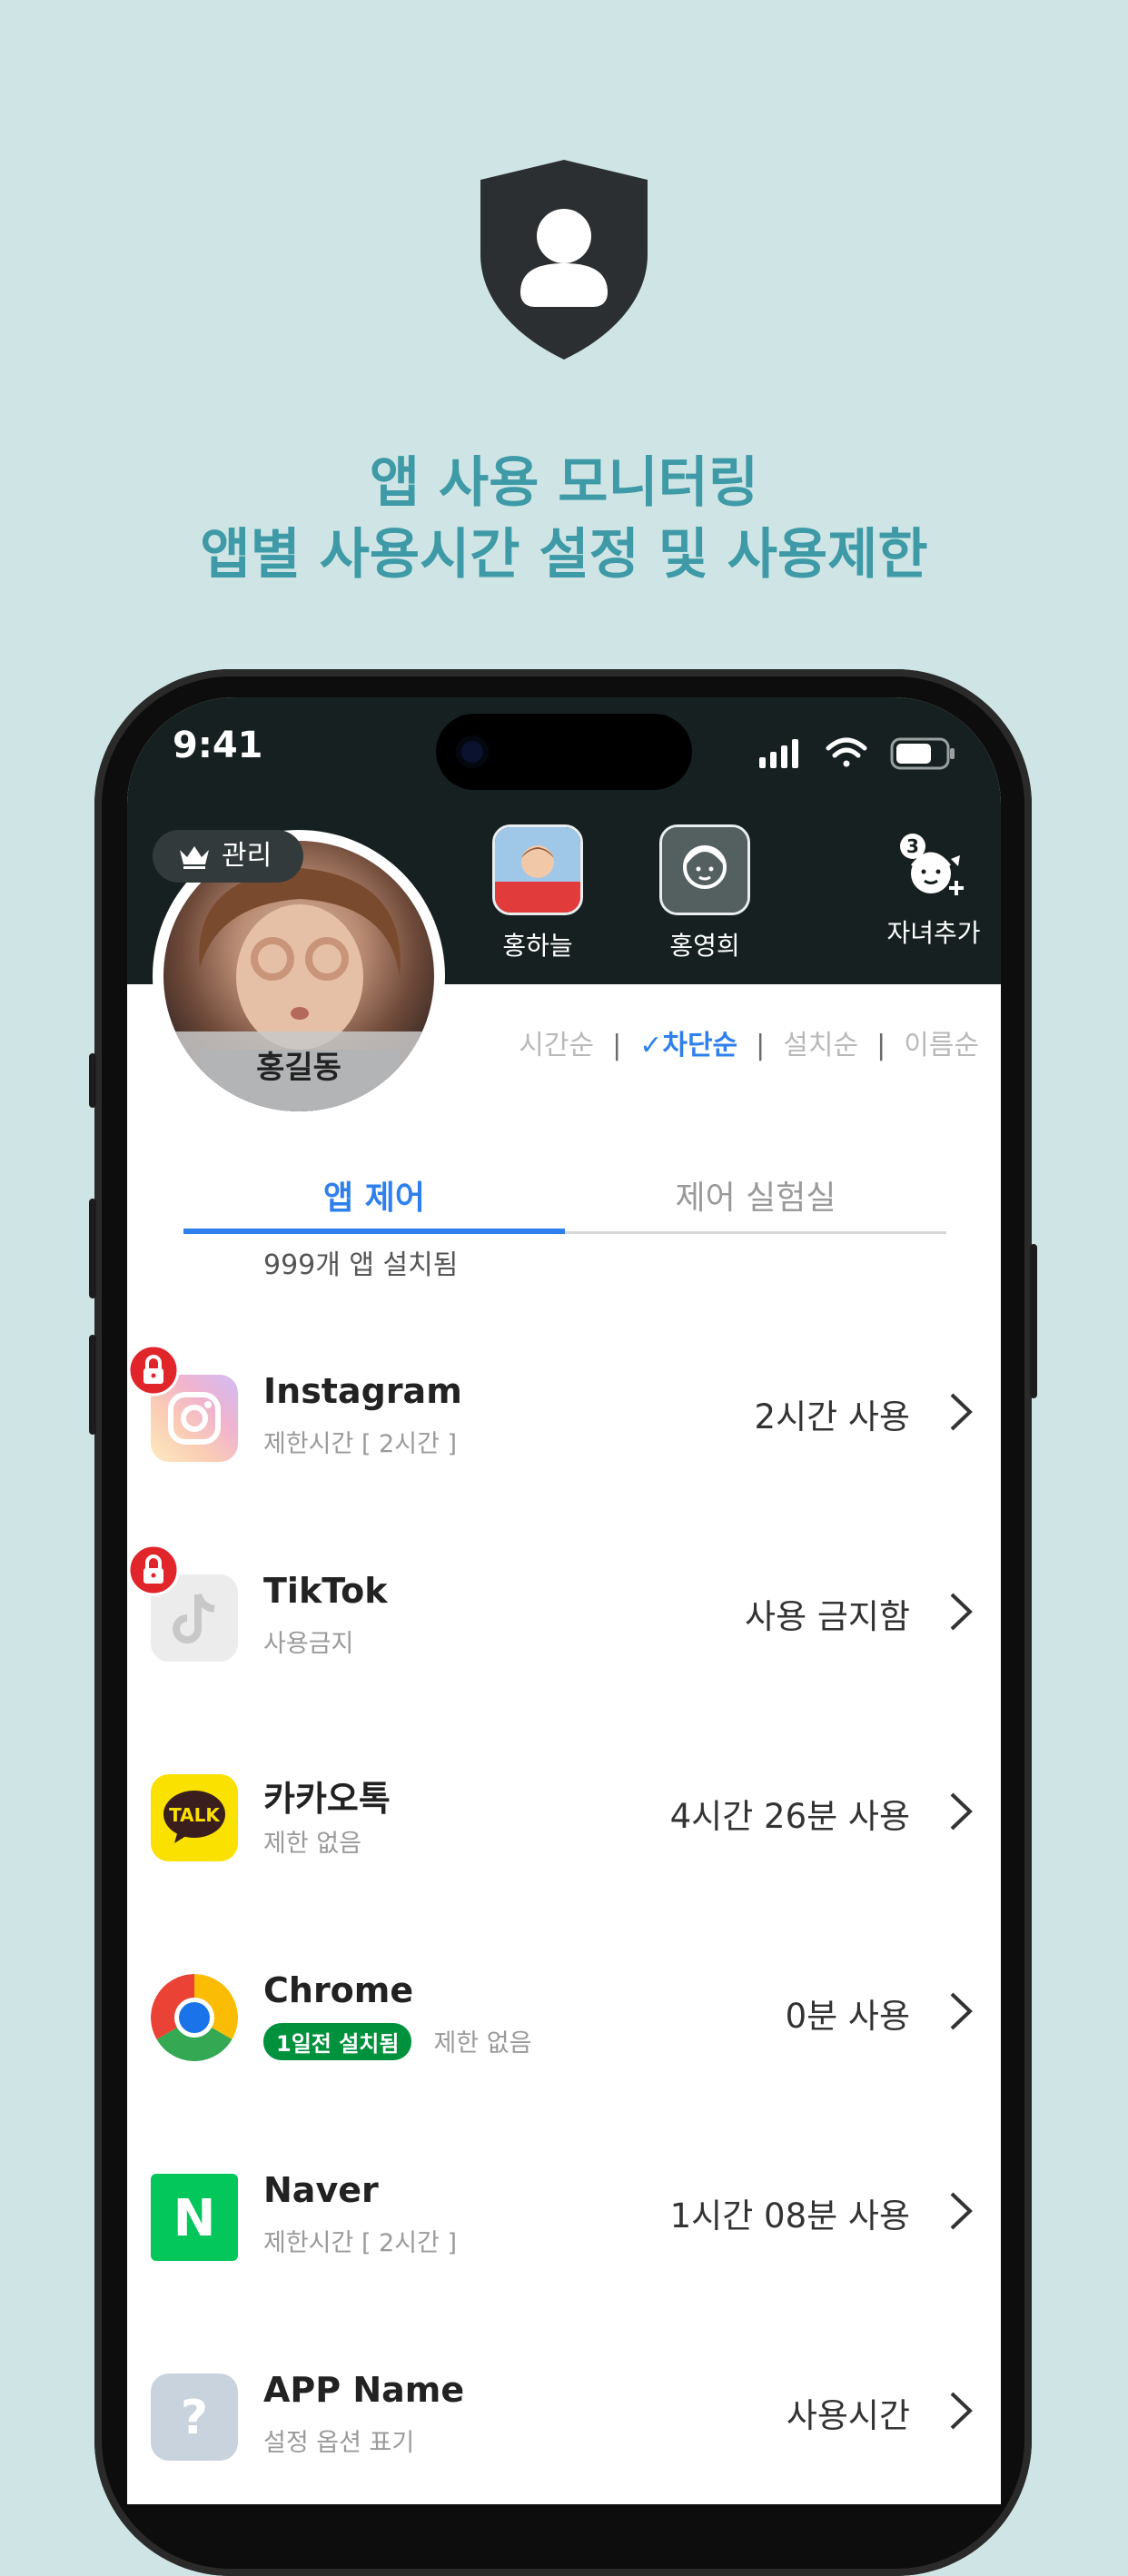  I want to click on tab-bar: 앱 제어 제어 실험실, so click(564, 1202).